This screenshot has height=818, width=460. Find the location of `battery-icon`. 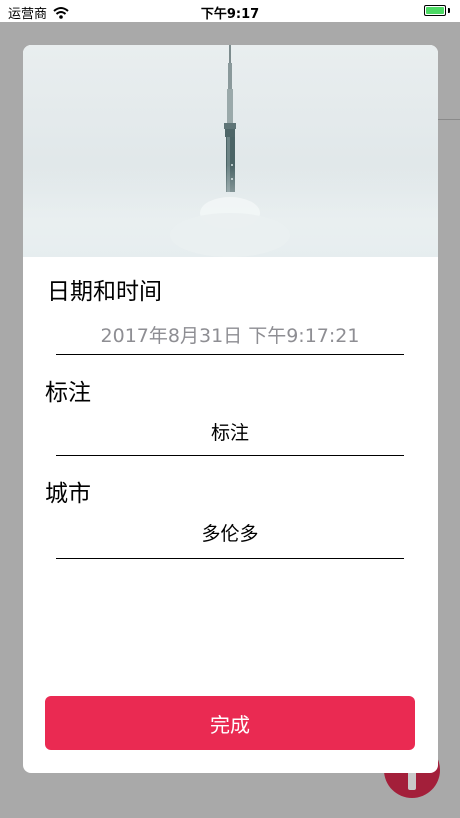

battery-icon is located at coordinates (435, 10).